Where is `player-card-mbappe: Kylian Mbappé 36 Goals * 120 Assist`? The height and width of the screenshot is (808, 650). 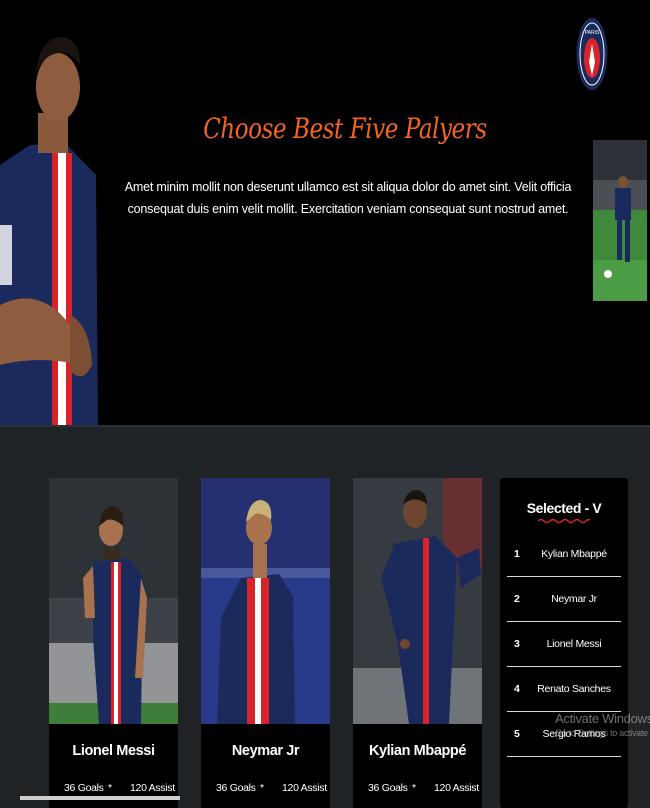 player-card-mbappe: Kylian Mbappé 36 Goals * 120 Assist is located at coordinates (417, 643).